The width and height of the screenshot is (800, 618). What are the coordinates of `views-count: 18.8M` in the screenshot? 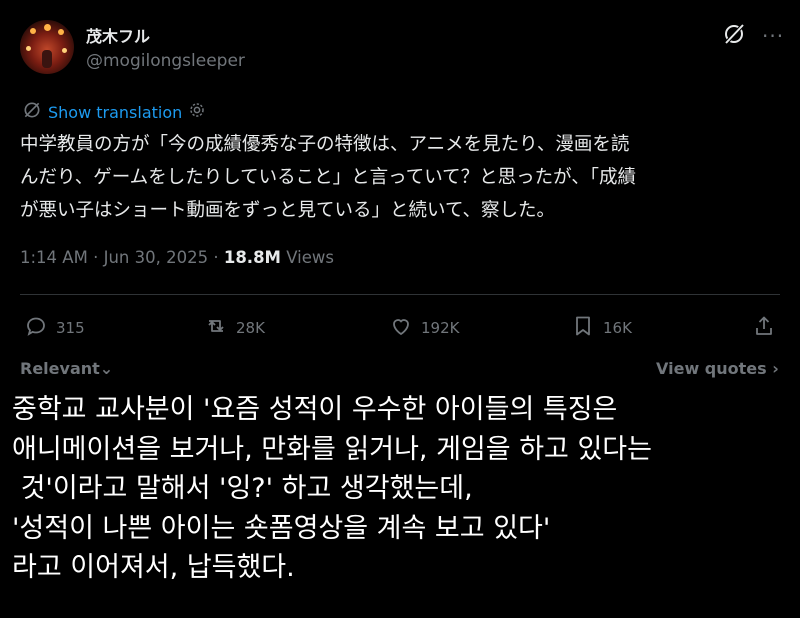 It's located at (252, 257).